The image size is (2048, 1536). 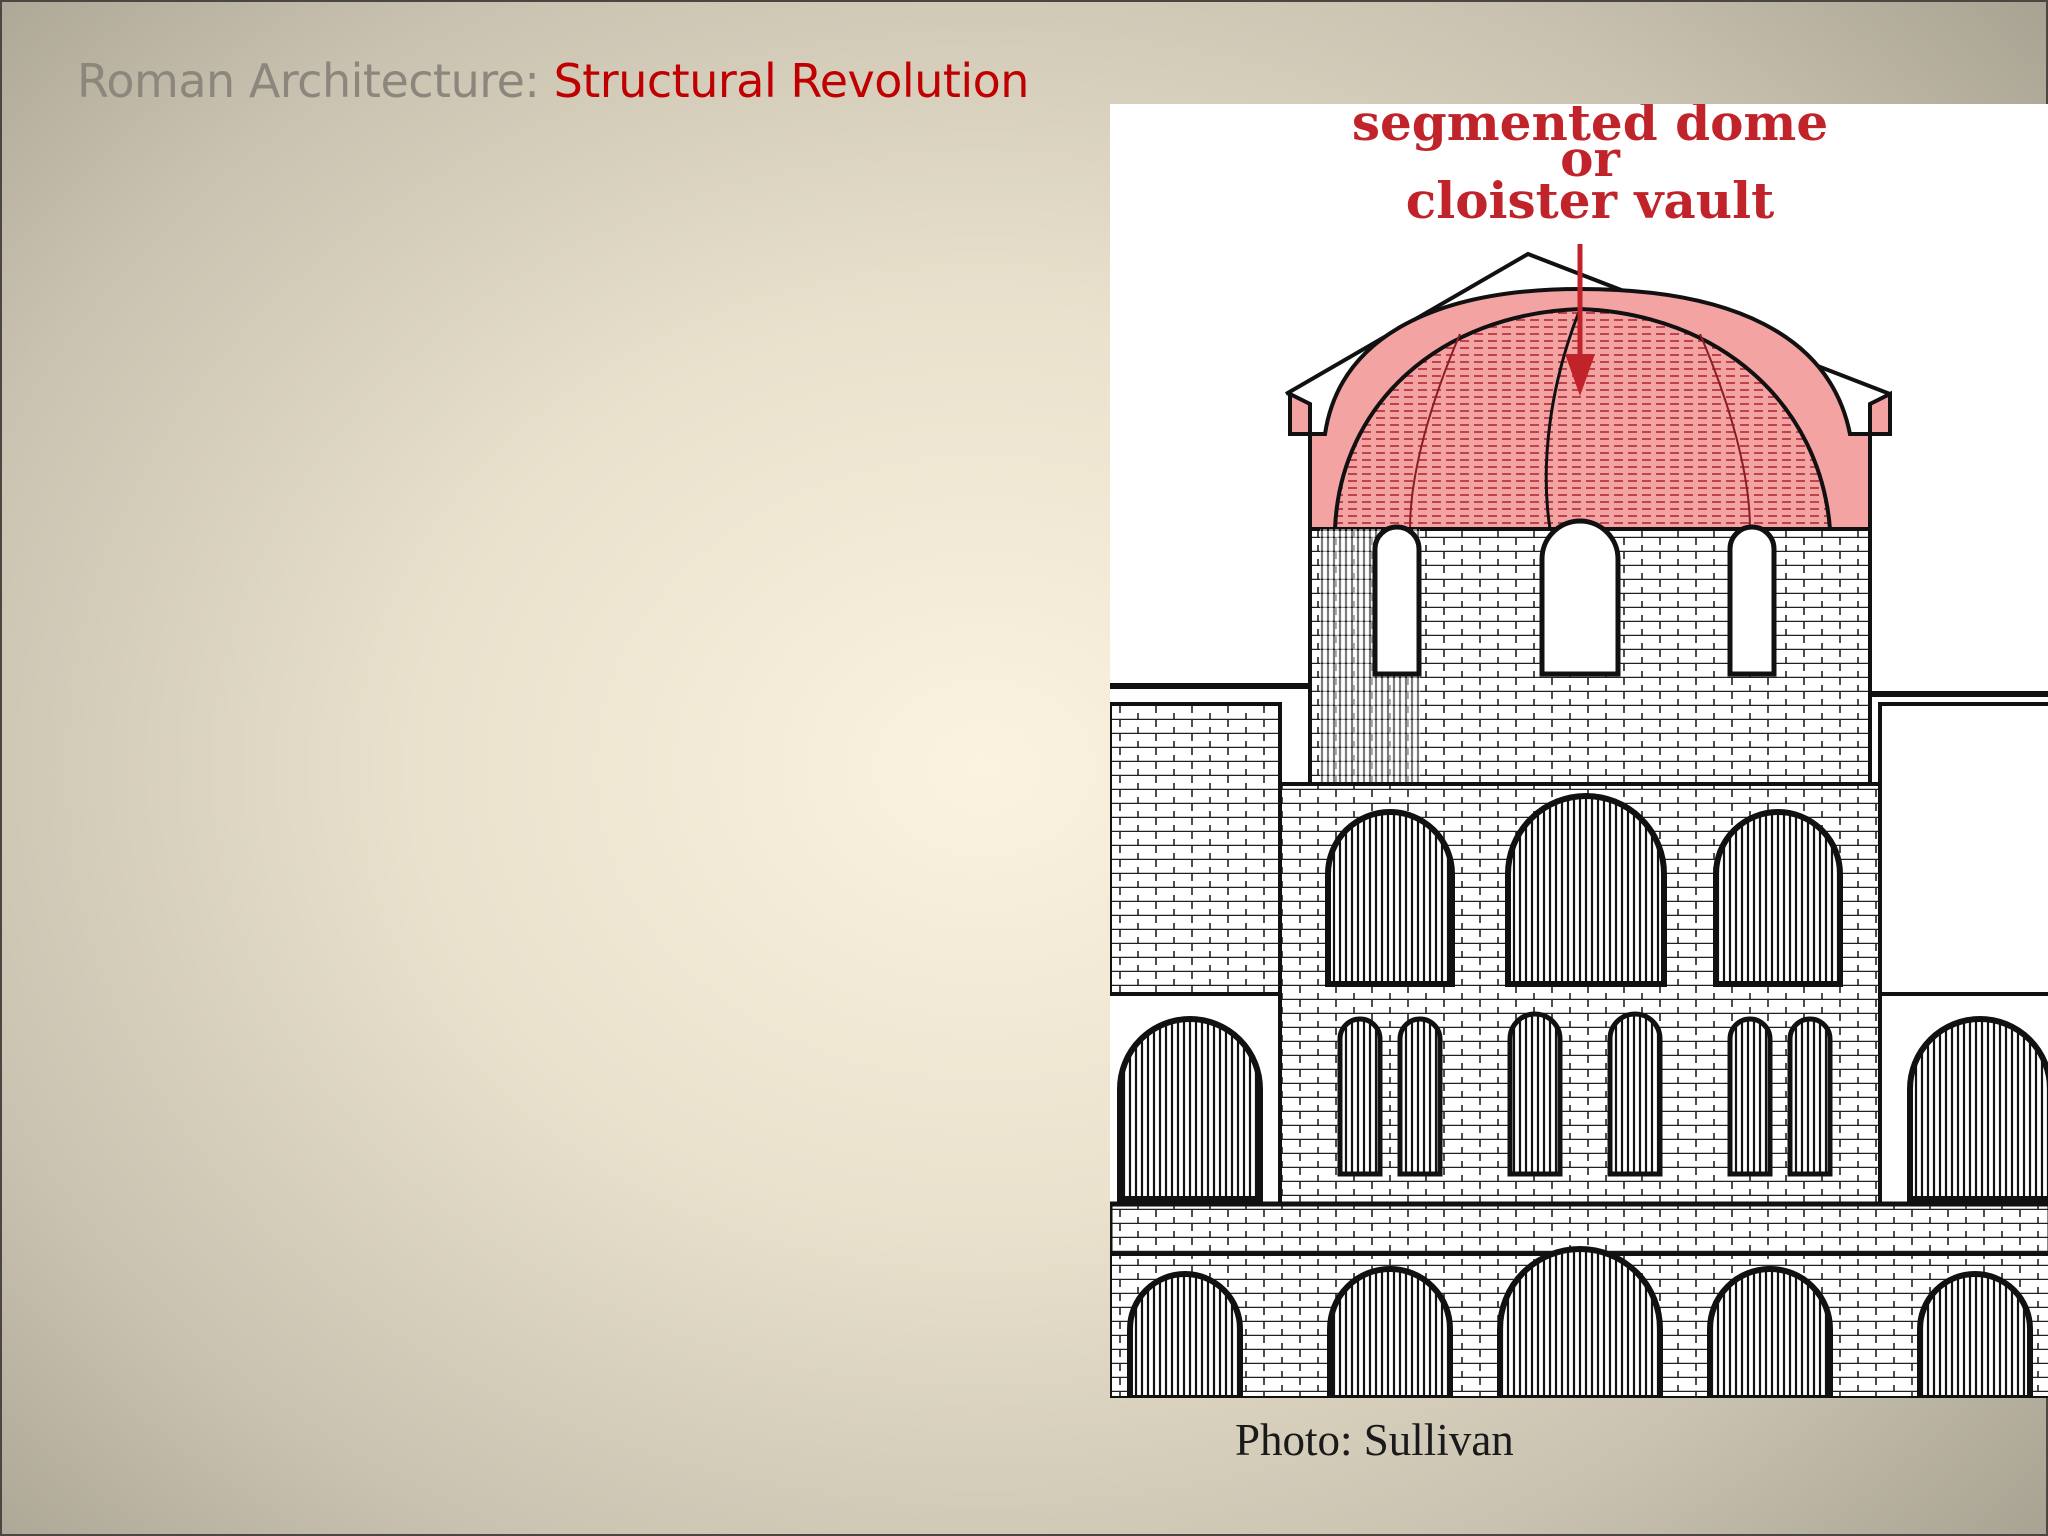 What do you see at coordinates (1374, 1440) in the screenshot?
I see `photo-caption: Photo: Sullivan` at bounding box center [1374, 1440].